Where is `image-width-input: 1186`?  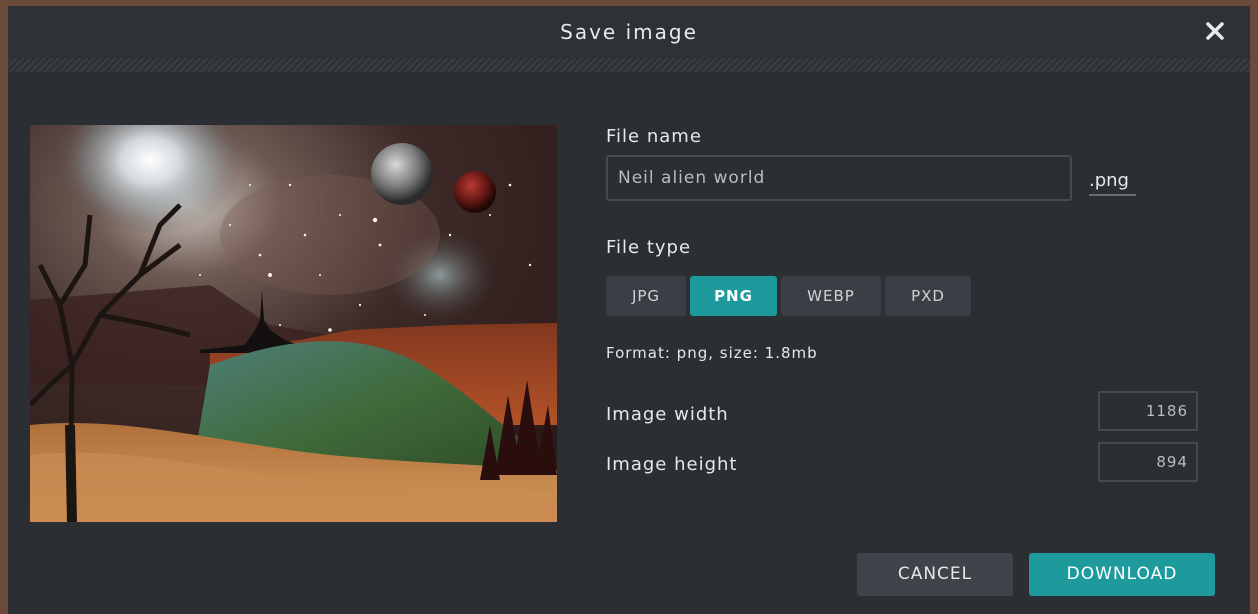
image-width-input: 1186 is located at coordinates (1148, 411).